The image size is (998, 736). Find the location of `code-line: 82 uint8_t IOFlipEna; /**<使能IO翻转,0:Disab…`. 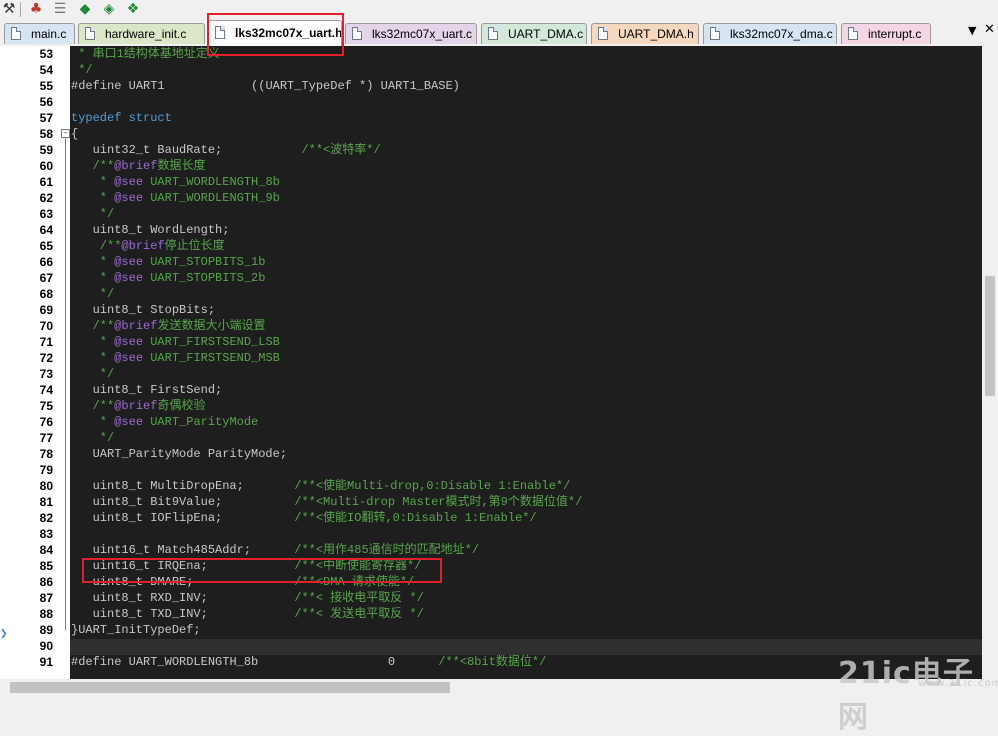

code-line: 82 uint8_t IOFlipEna; /**<使能IO翻转,0:Disab… is located at coordinates (491, 518).